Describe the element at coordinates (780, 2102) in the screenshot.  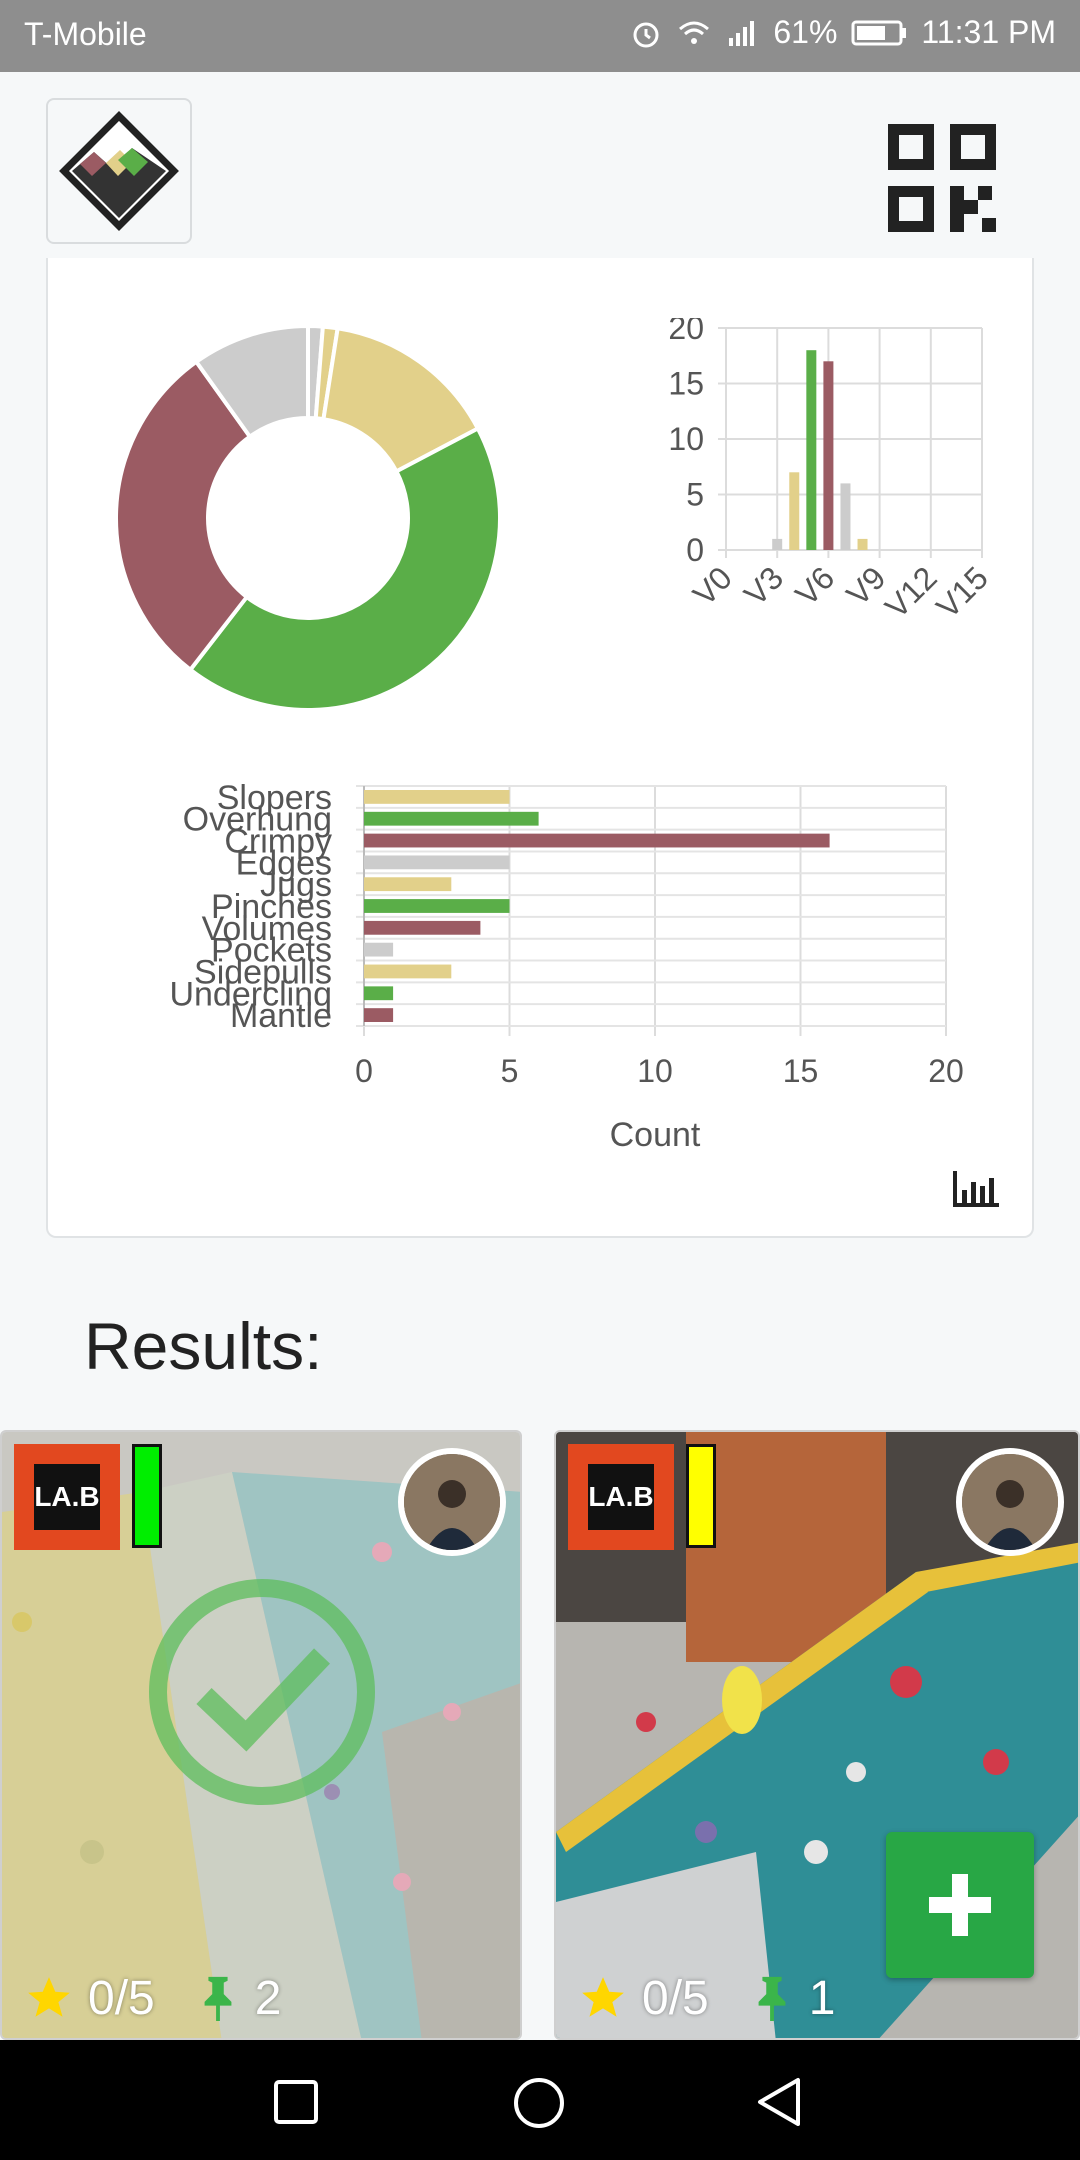
I see `back-icon` at that location.